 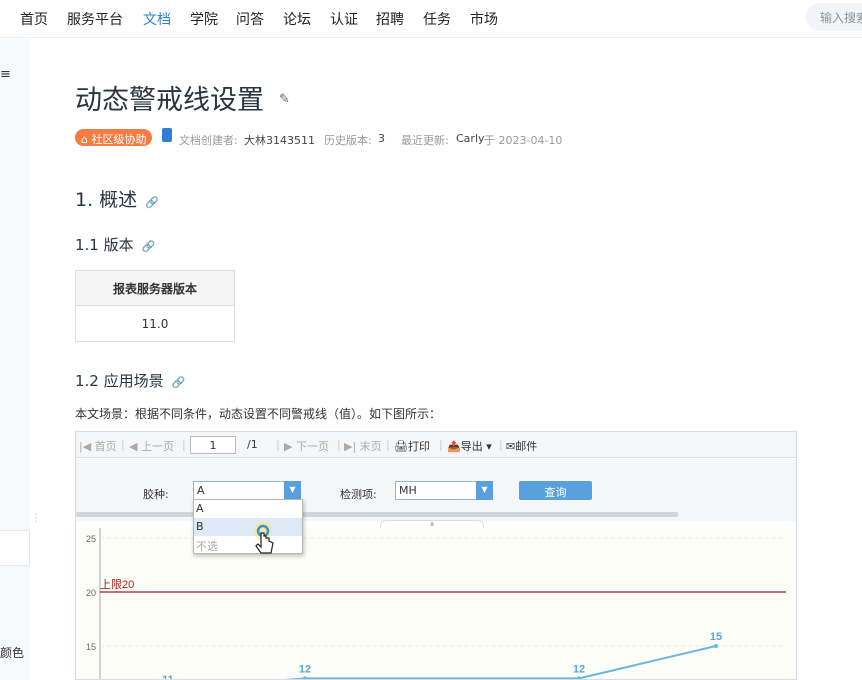 What do you see at coordinates (167, 135) in the screenshot?
I see `document-icon` at bounding box center [167, 135].